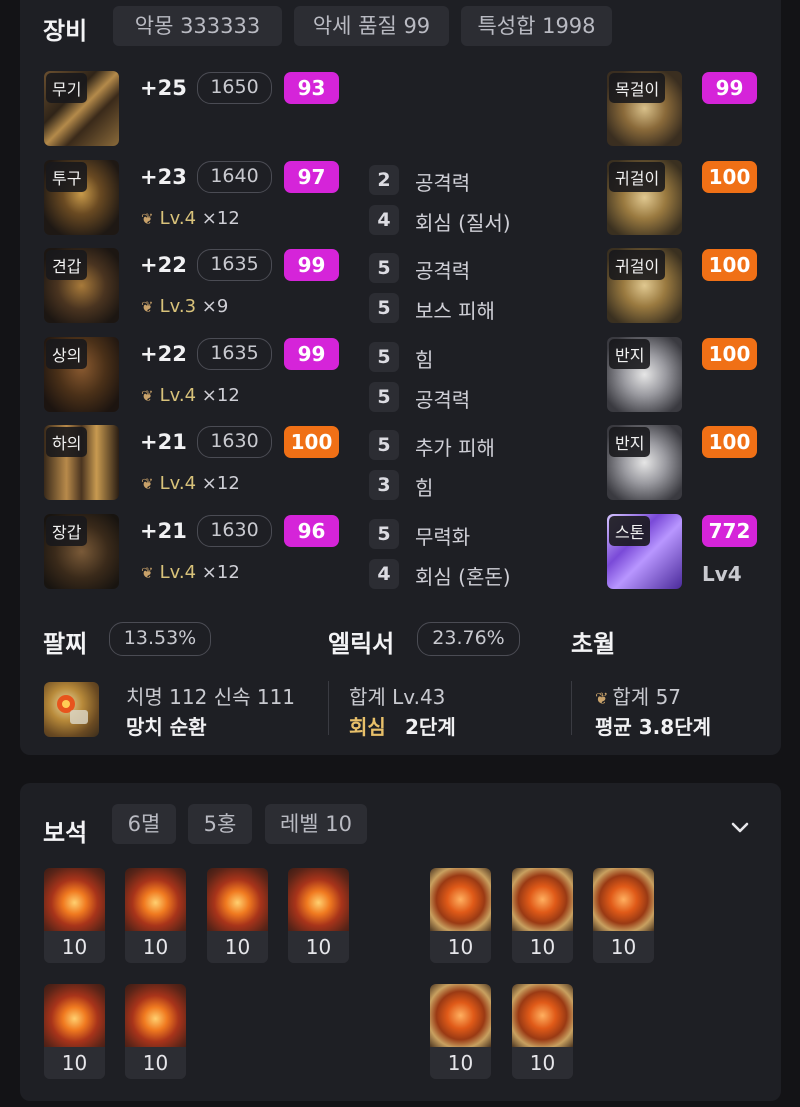 The width and height of the screenshot is (800, 1107). What do you see at coordinates (81, 462) in the screenshot?
I see `armor-thumb-4: 하의` at bounding box center [81, 462].